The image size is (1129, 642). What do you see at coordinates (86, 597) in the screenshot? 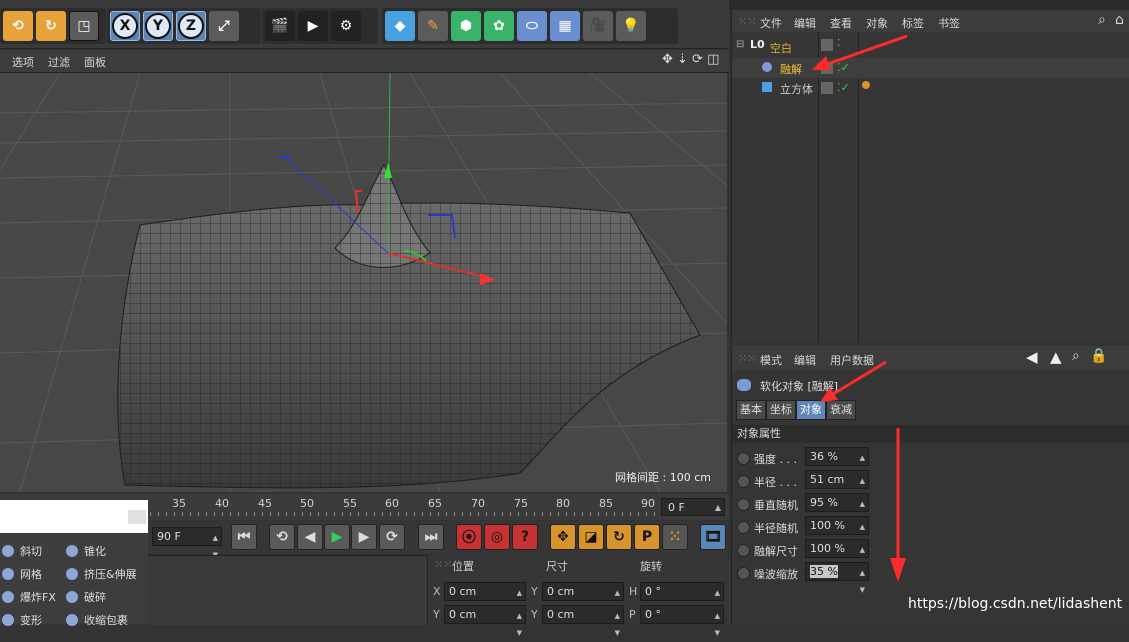
I see `palette-item-shatter: 破碎` at bounding box center [86, 597].